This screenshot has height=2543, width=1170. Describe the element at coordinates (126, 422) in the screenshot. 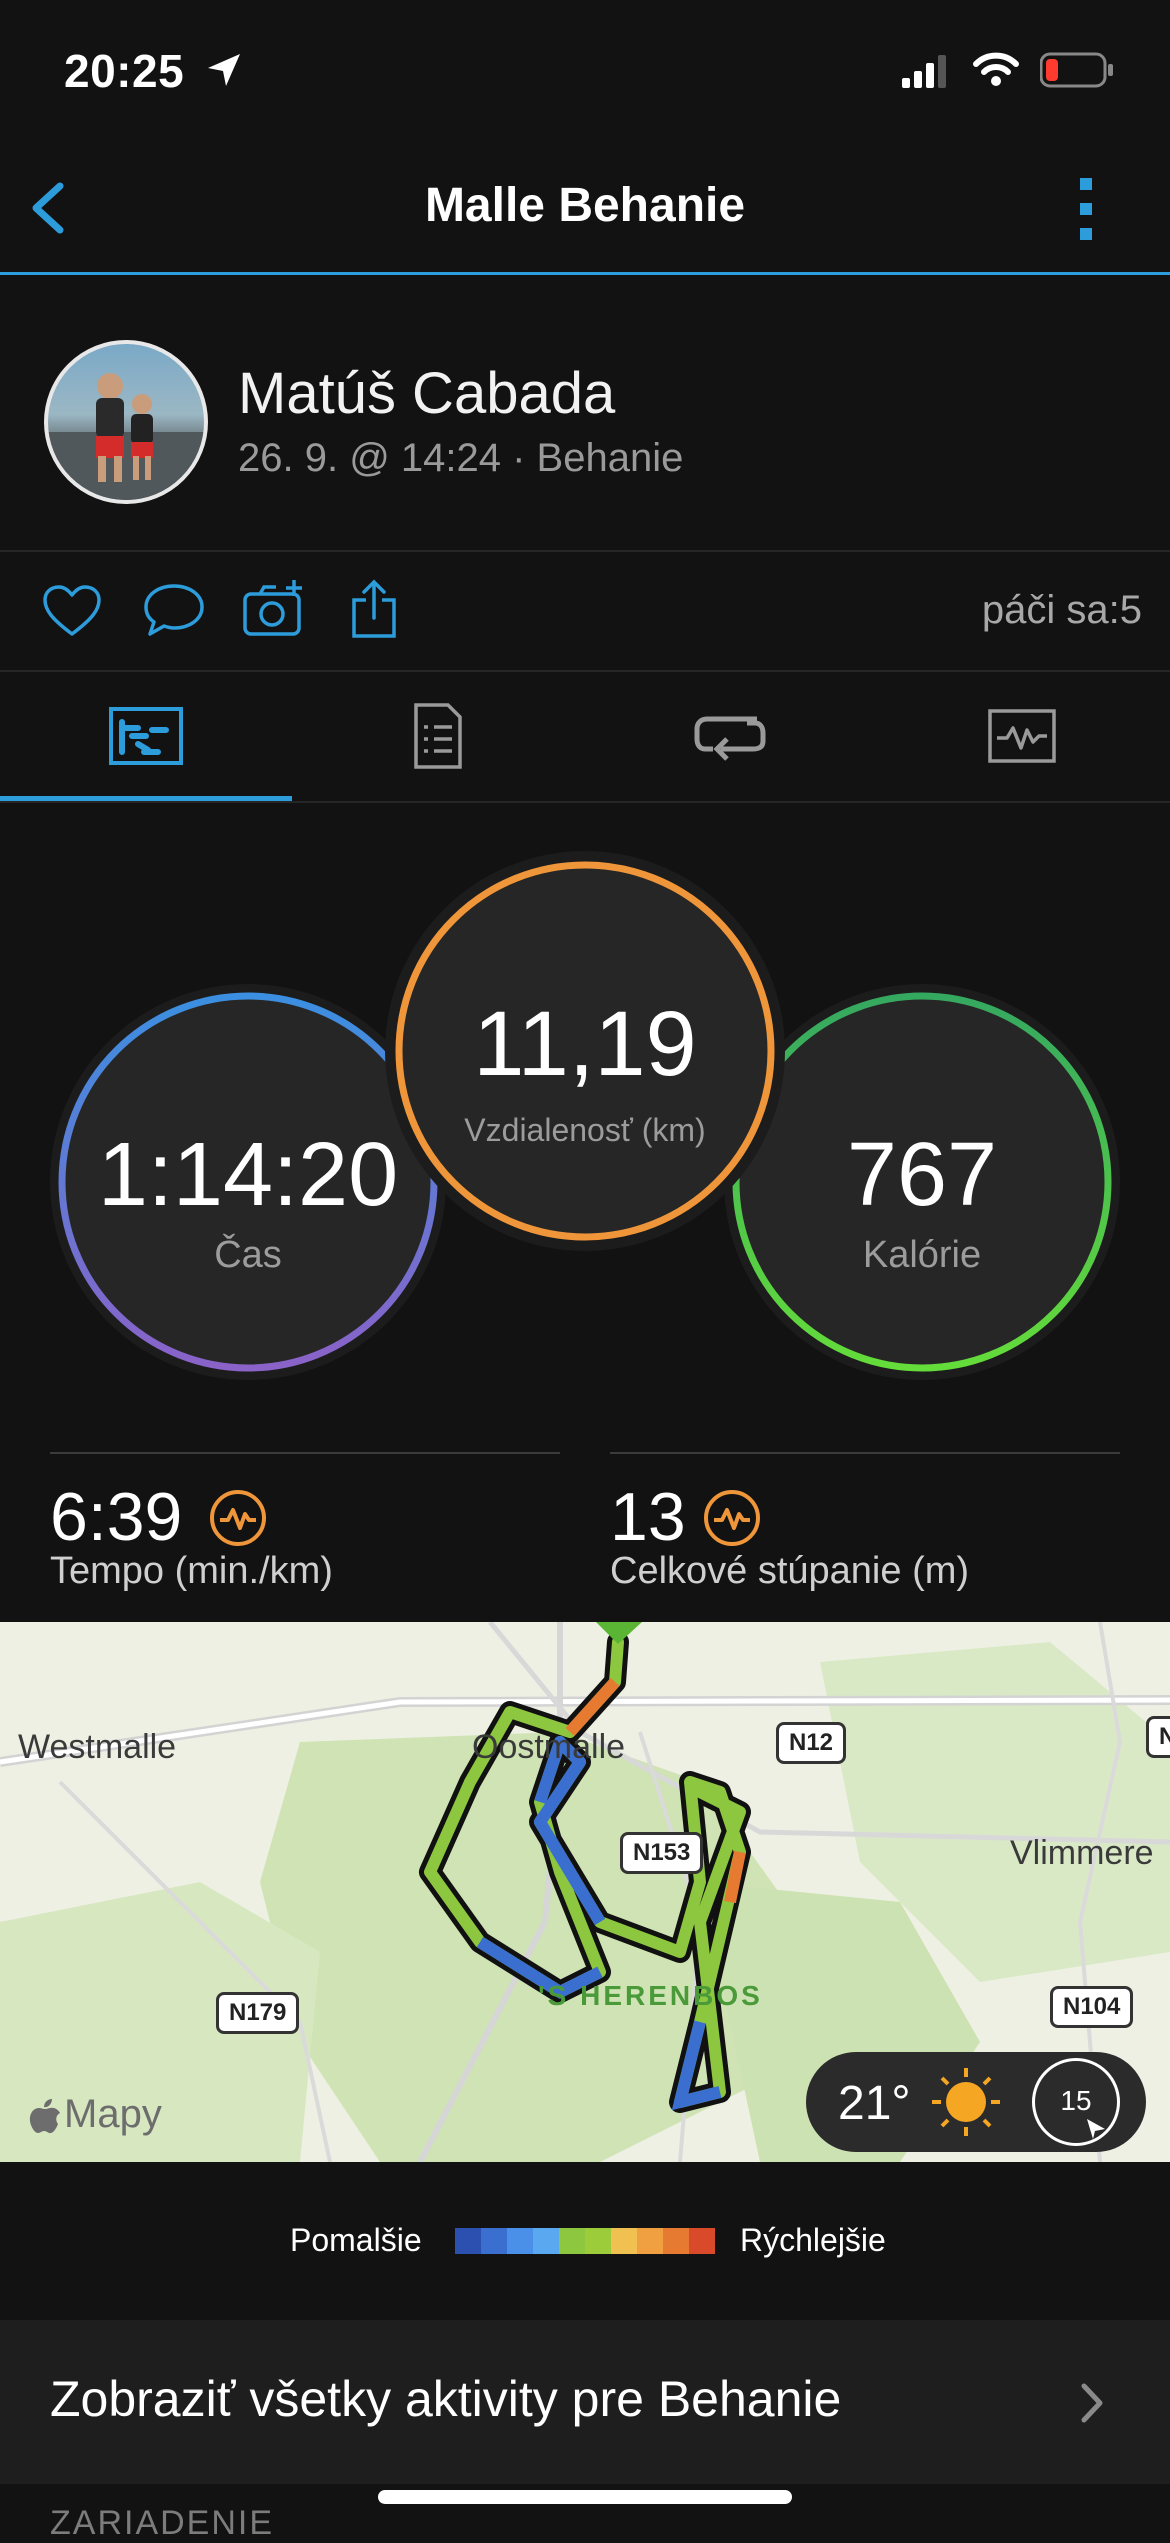

I see `avatar` at that location.